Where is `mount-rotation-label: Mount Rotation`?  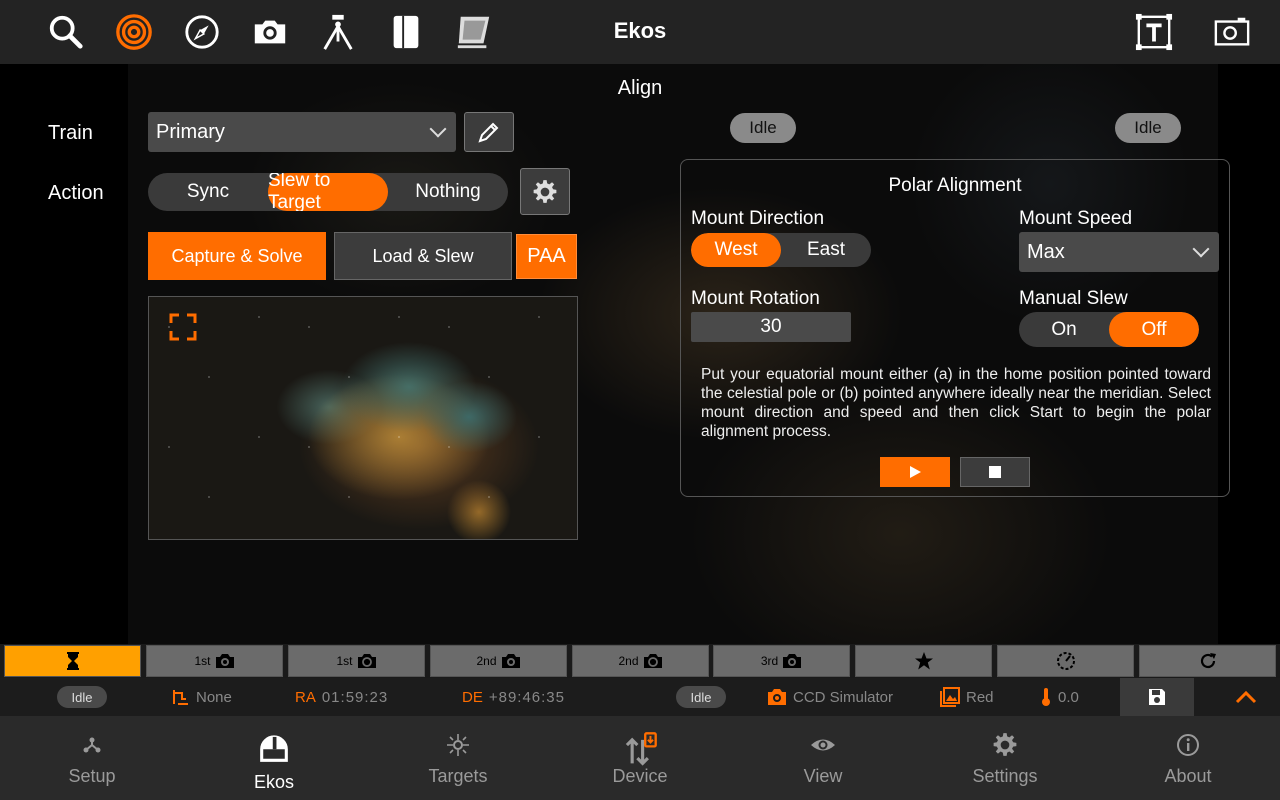 mount-rotation-label: Mount Rotation is located at coordinates (755, 298).